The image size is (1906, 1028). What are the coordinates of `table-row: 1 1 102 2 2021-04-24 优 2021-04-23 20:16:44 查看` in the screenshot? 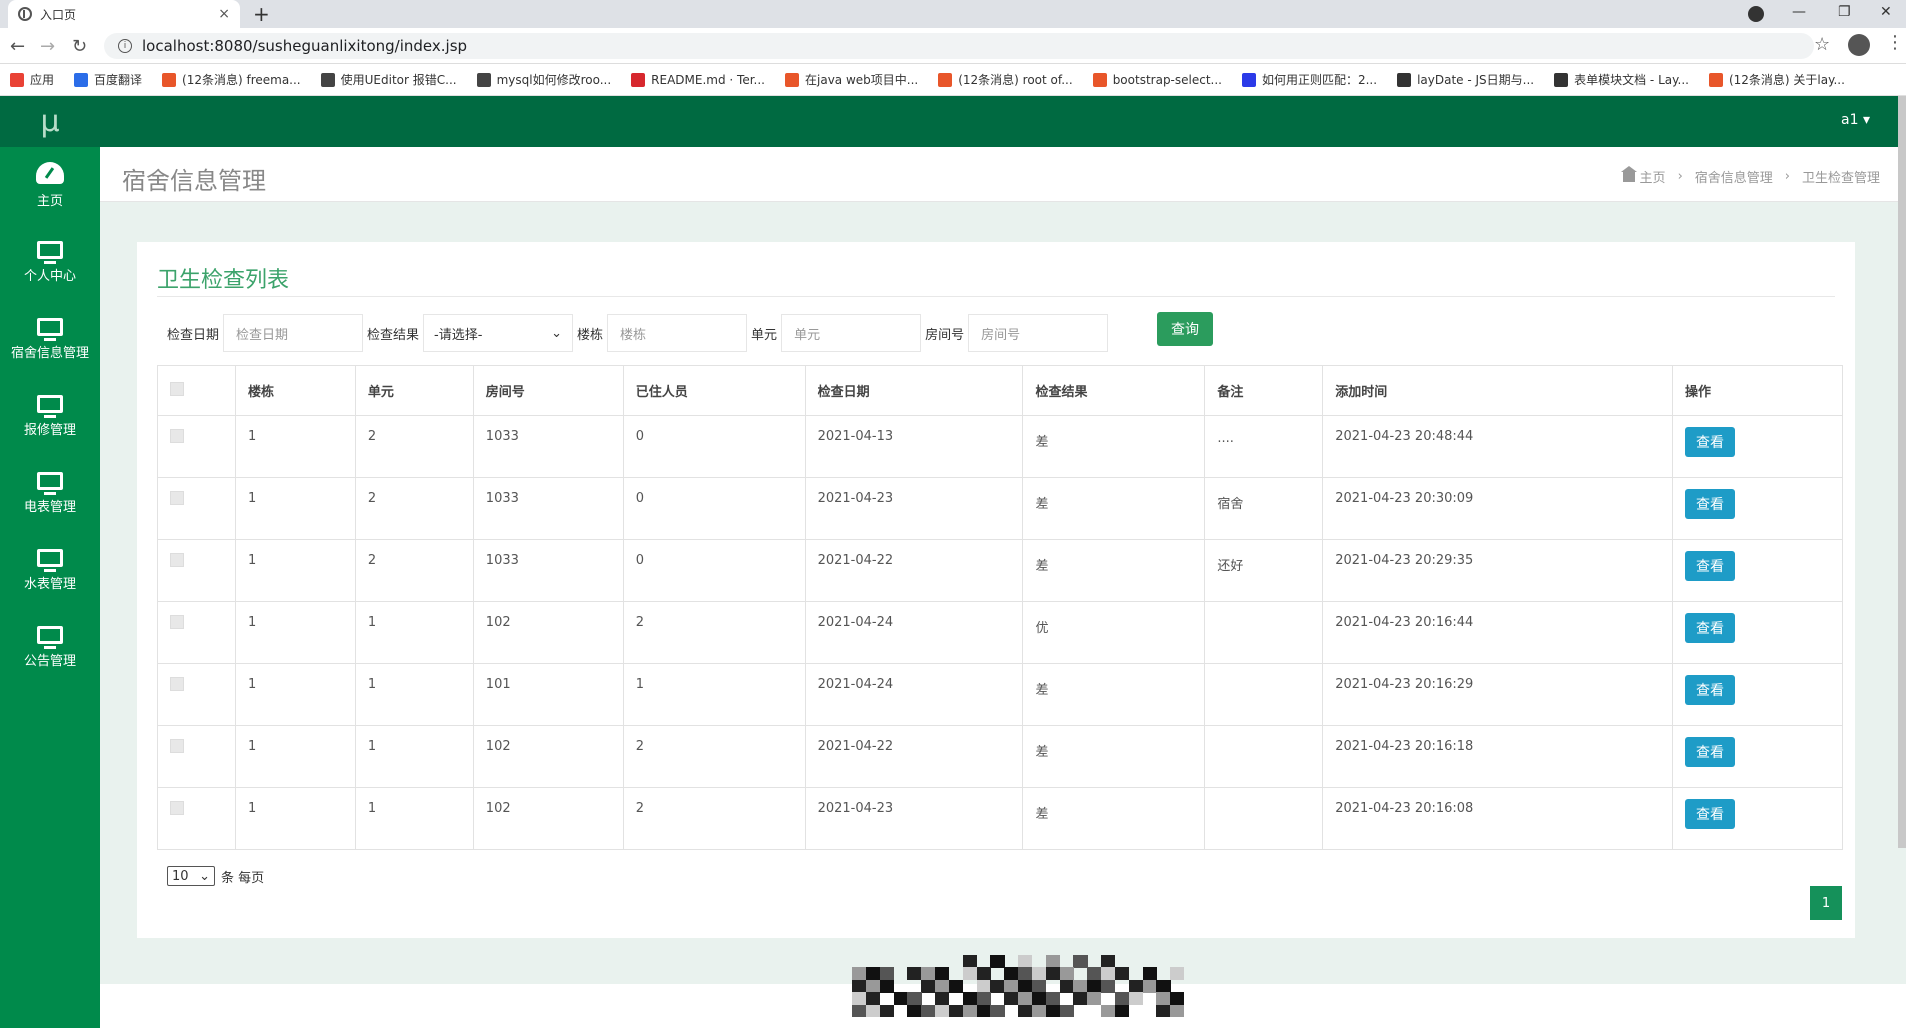 It's located at (1000, 632).